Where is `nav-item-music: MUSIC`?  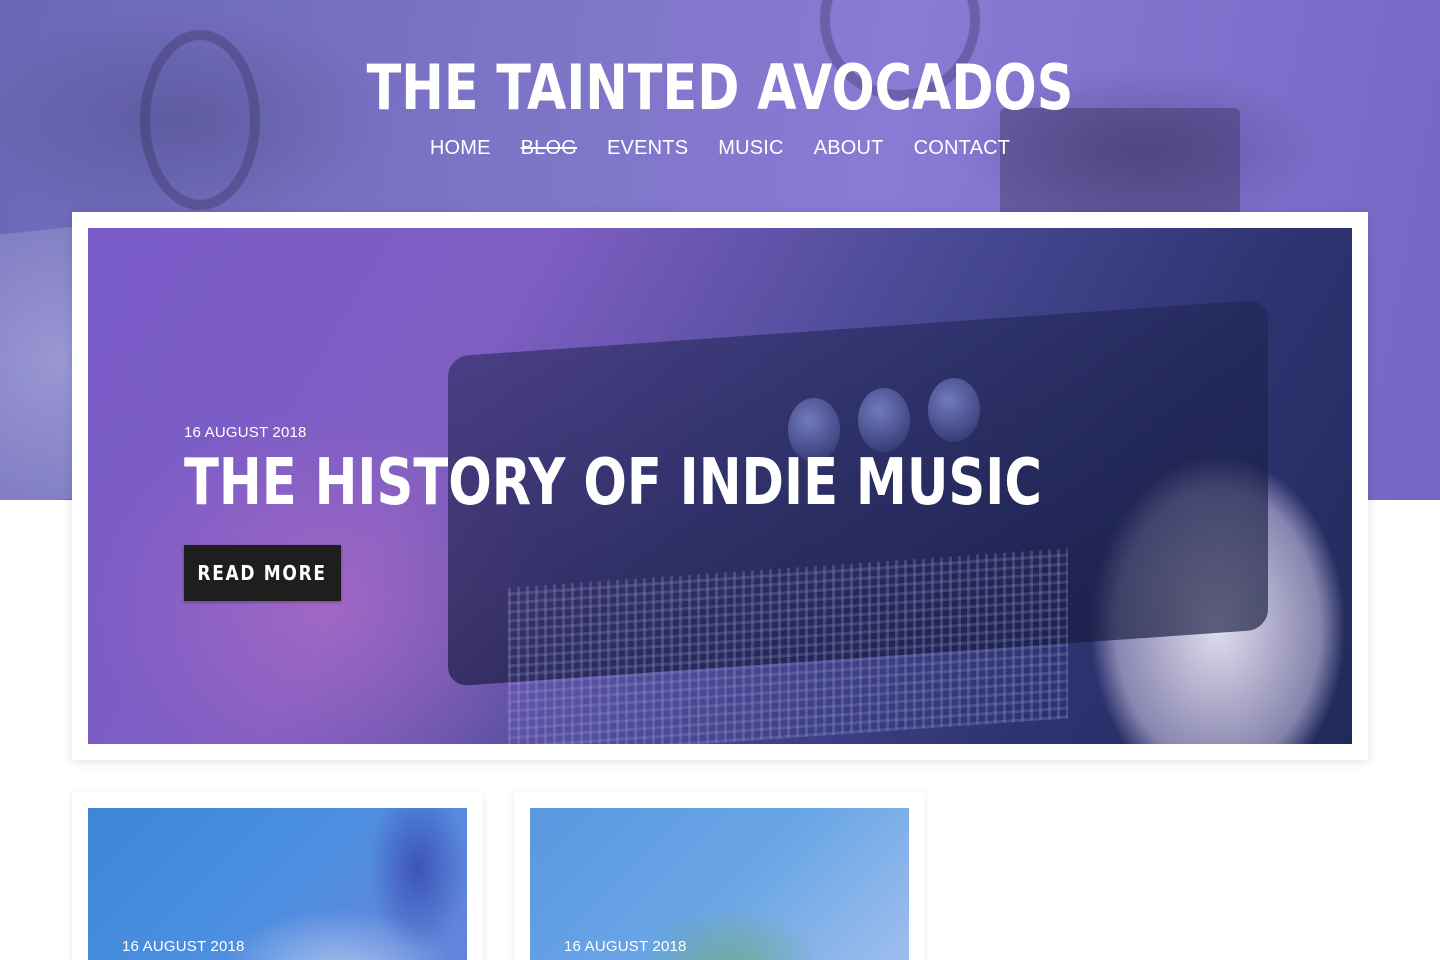 nav-item-music: MUSIC is located at coordinates (750, 148).